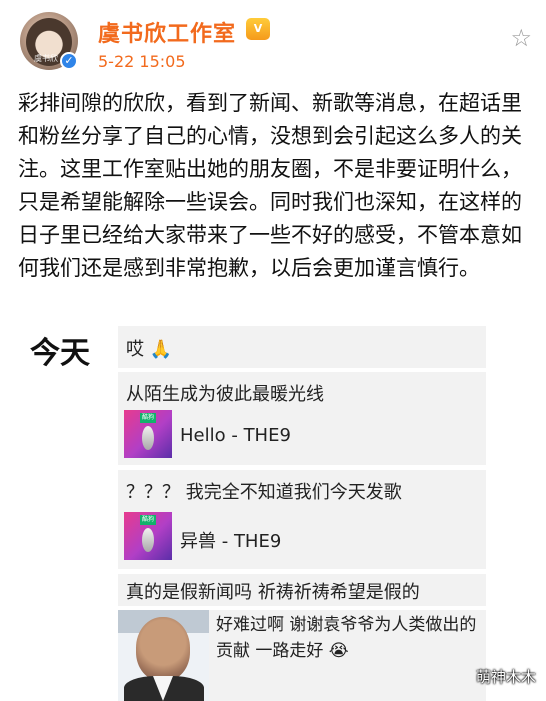 Image resolution: width=546 pixels, height=701 pixels. I want to click on portrait-photo, so click(163, 655).